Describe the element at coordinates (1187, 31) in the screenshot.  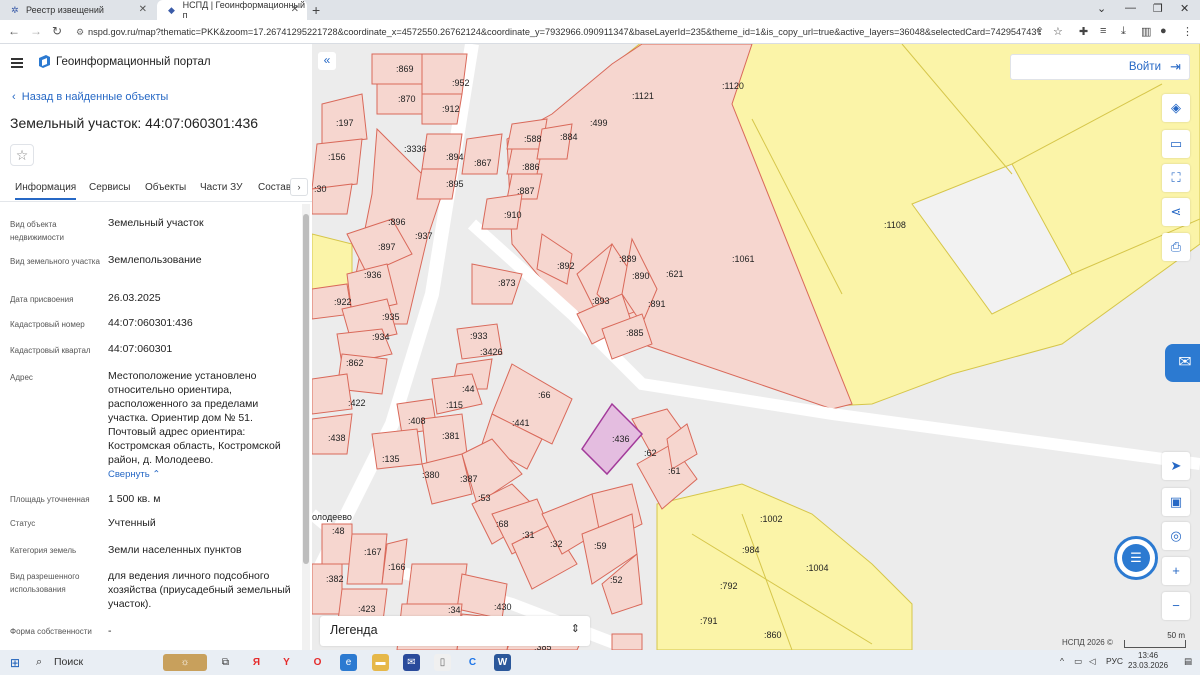
I see `menu-icon: ⋮` at that location.